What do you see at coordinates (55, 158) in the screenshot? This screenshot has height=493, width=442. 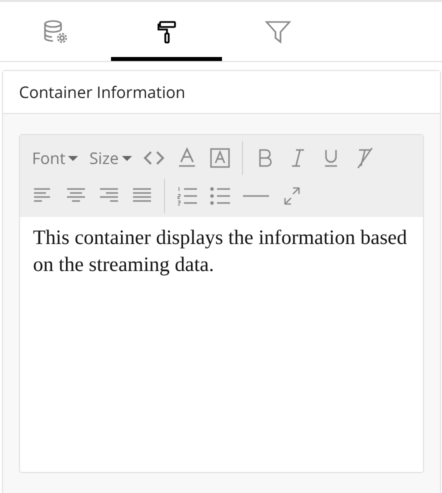 I see `dropdown: Font` at bounding box center [55, 158].